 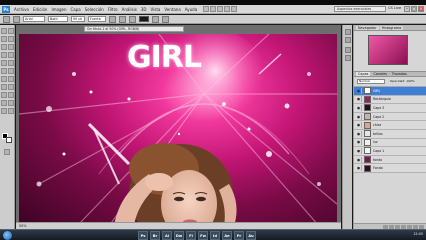 I want to click on layer-row: ● fondo, so click(x=390, y=160).